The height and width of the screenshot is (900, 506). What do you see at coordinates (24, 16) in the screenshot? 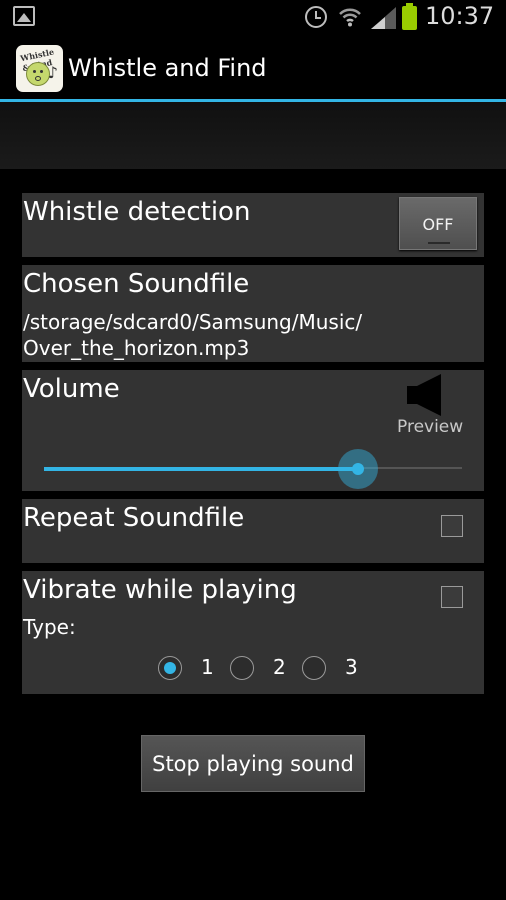
I see `gallery-icon` at bounding box center [24, 16].